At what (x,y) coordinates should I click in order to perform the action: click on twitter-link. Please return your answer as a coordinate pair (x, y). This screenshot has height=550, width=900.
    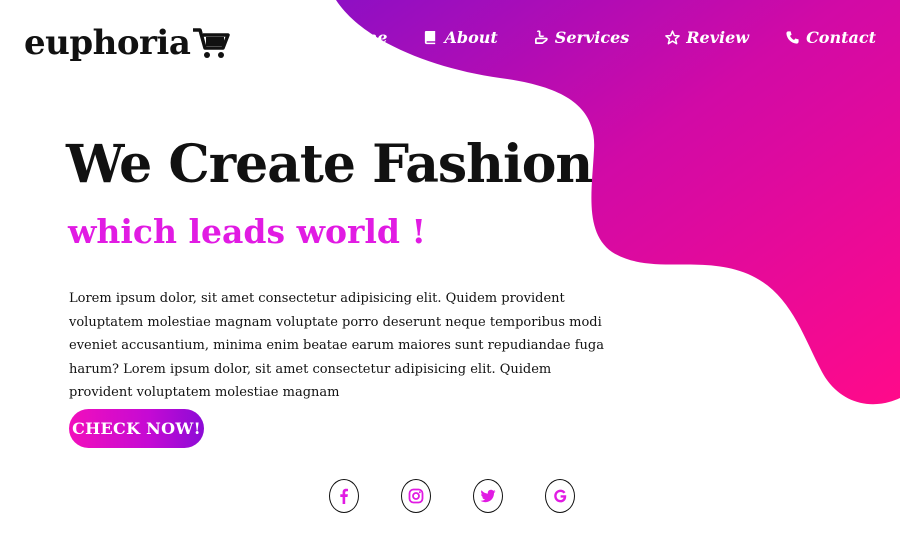
    Looking at the image, I should click on (488, 496).